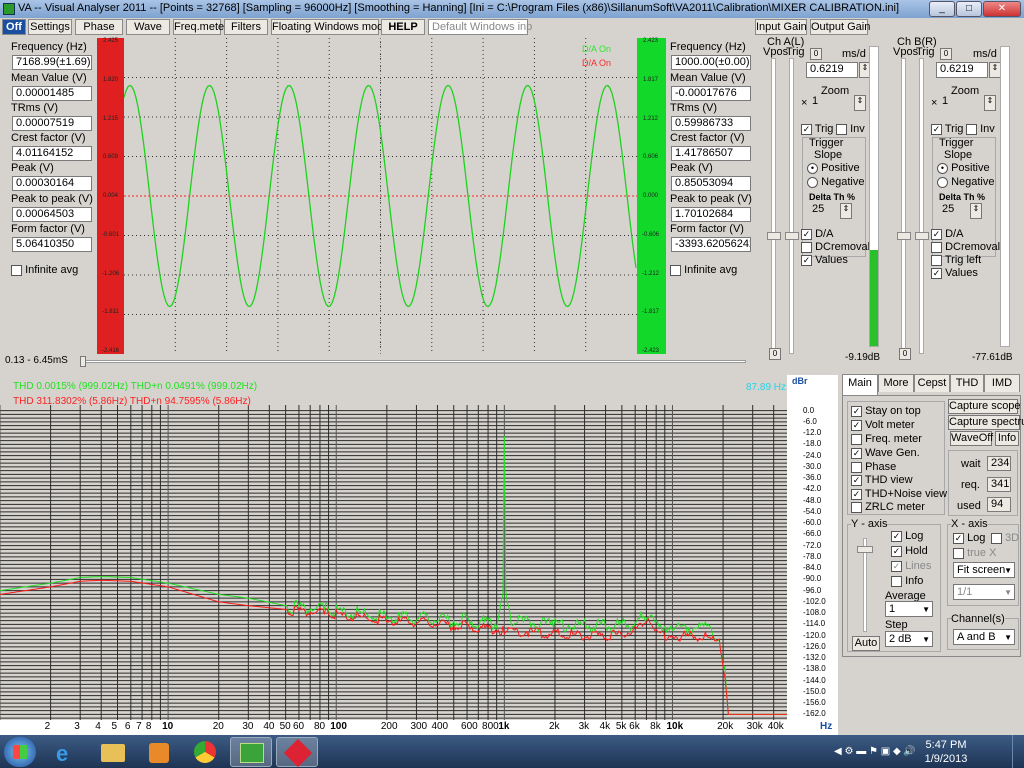  I want to click on phase-checkbox: Phase, so click(873, 467).